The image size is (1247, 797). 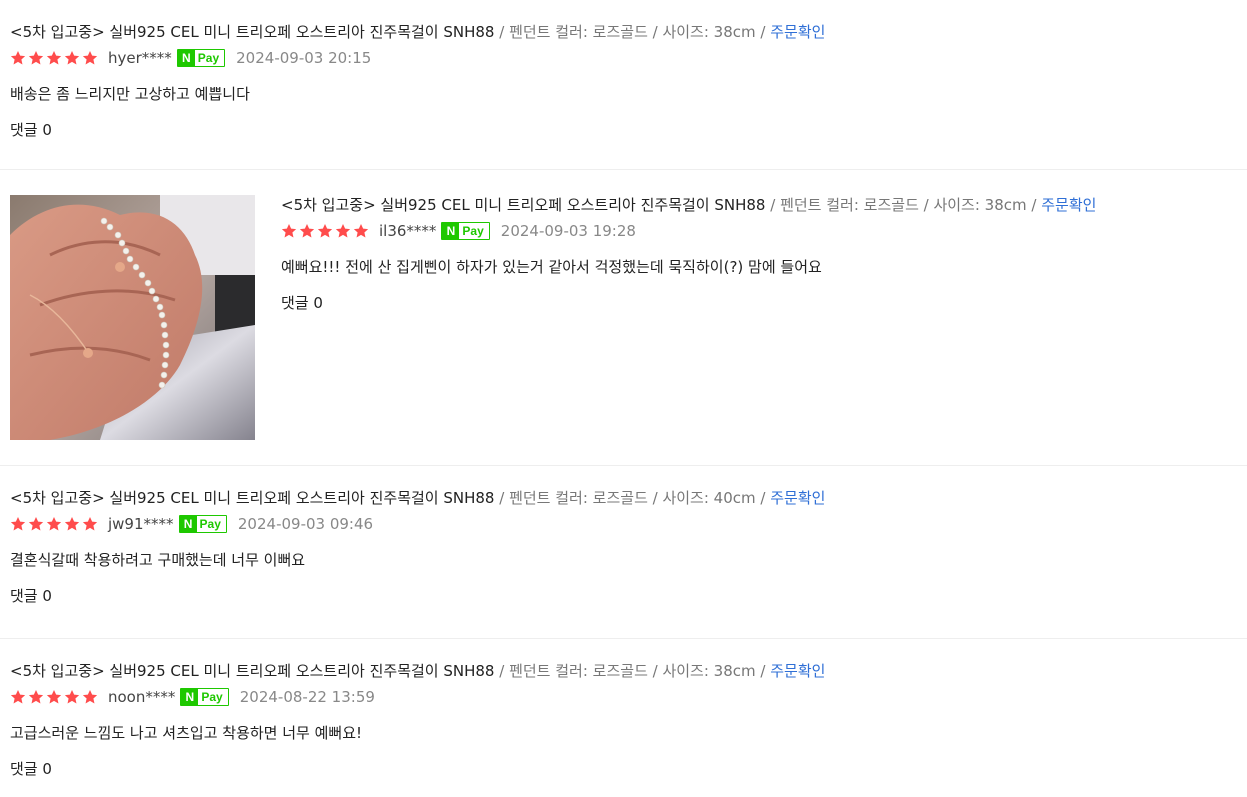 I want to click on product-options: / 펜던트 컬러: 로즈골드 / 사이즈: 40cm /, so click(x=632, y=498).